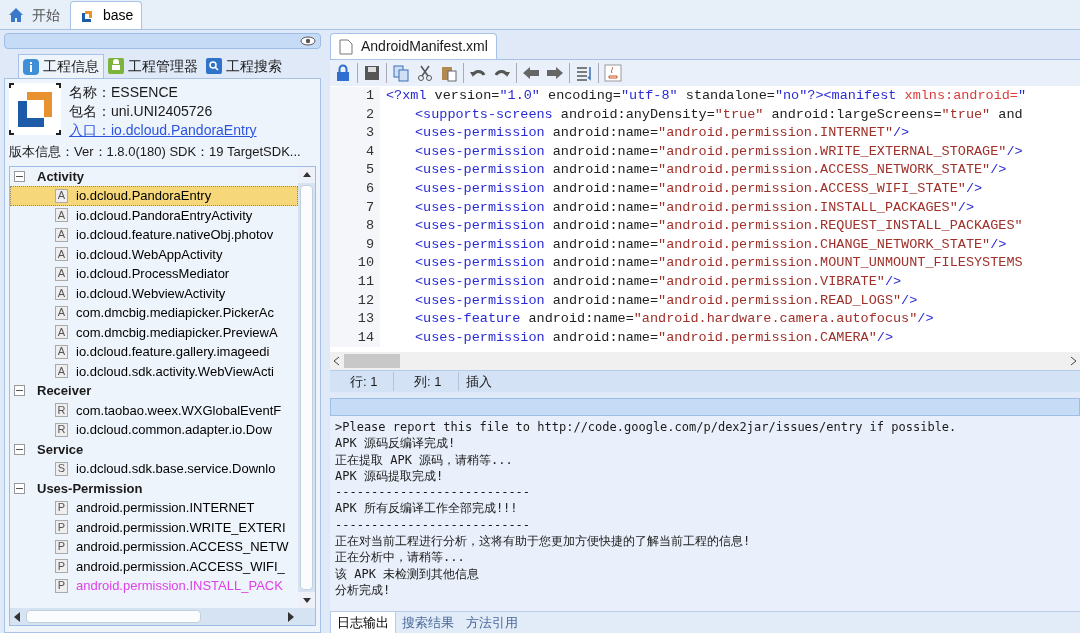  I want to click on column-indicator: 列: 1, so click(426, 381).